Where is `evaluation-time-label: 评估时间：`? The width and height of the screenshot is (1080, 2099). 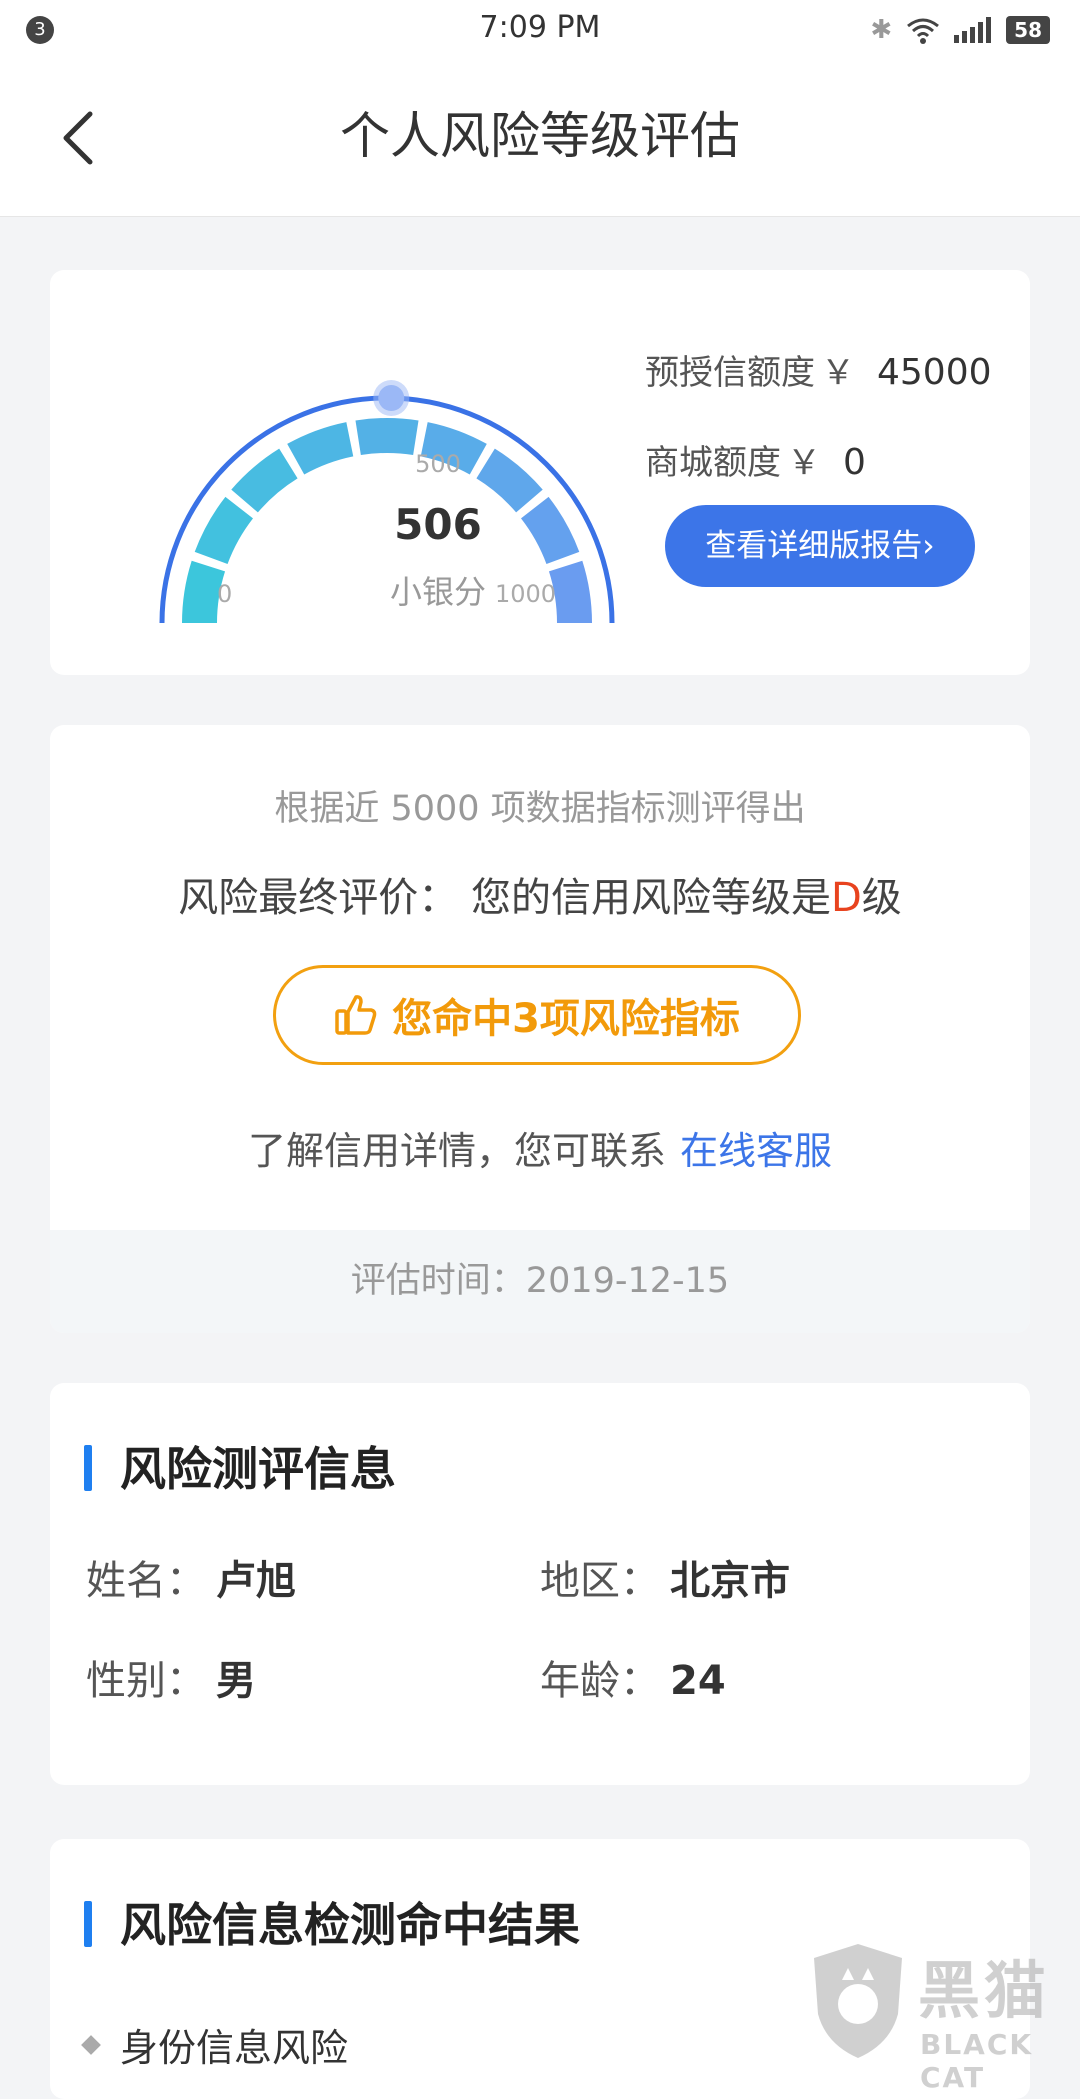 evaluation-time-label: 评估时间： is located at coordinates (438, 1281).